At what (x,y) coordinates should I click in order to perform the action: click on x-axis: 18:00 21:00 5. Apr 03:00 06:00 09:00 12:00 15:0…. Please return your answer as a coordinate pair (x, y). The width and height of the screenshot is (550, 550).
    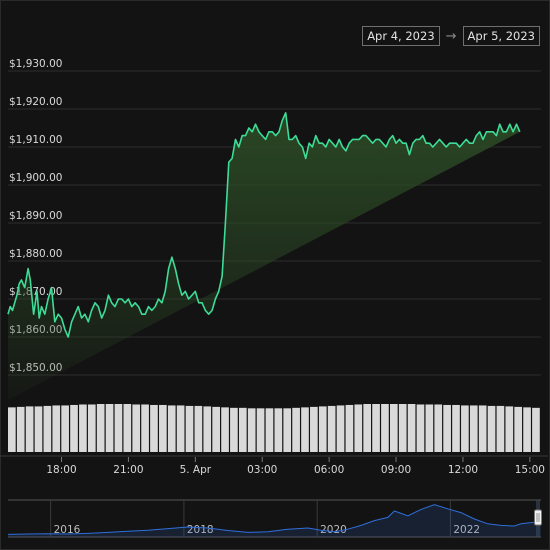
    Looking at the image, I should click on (295, 466).